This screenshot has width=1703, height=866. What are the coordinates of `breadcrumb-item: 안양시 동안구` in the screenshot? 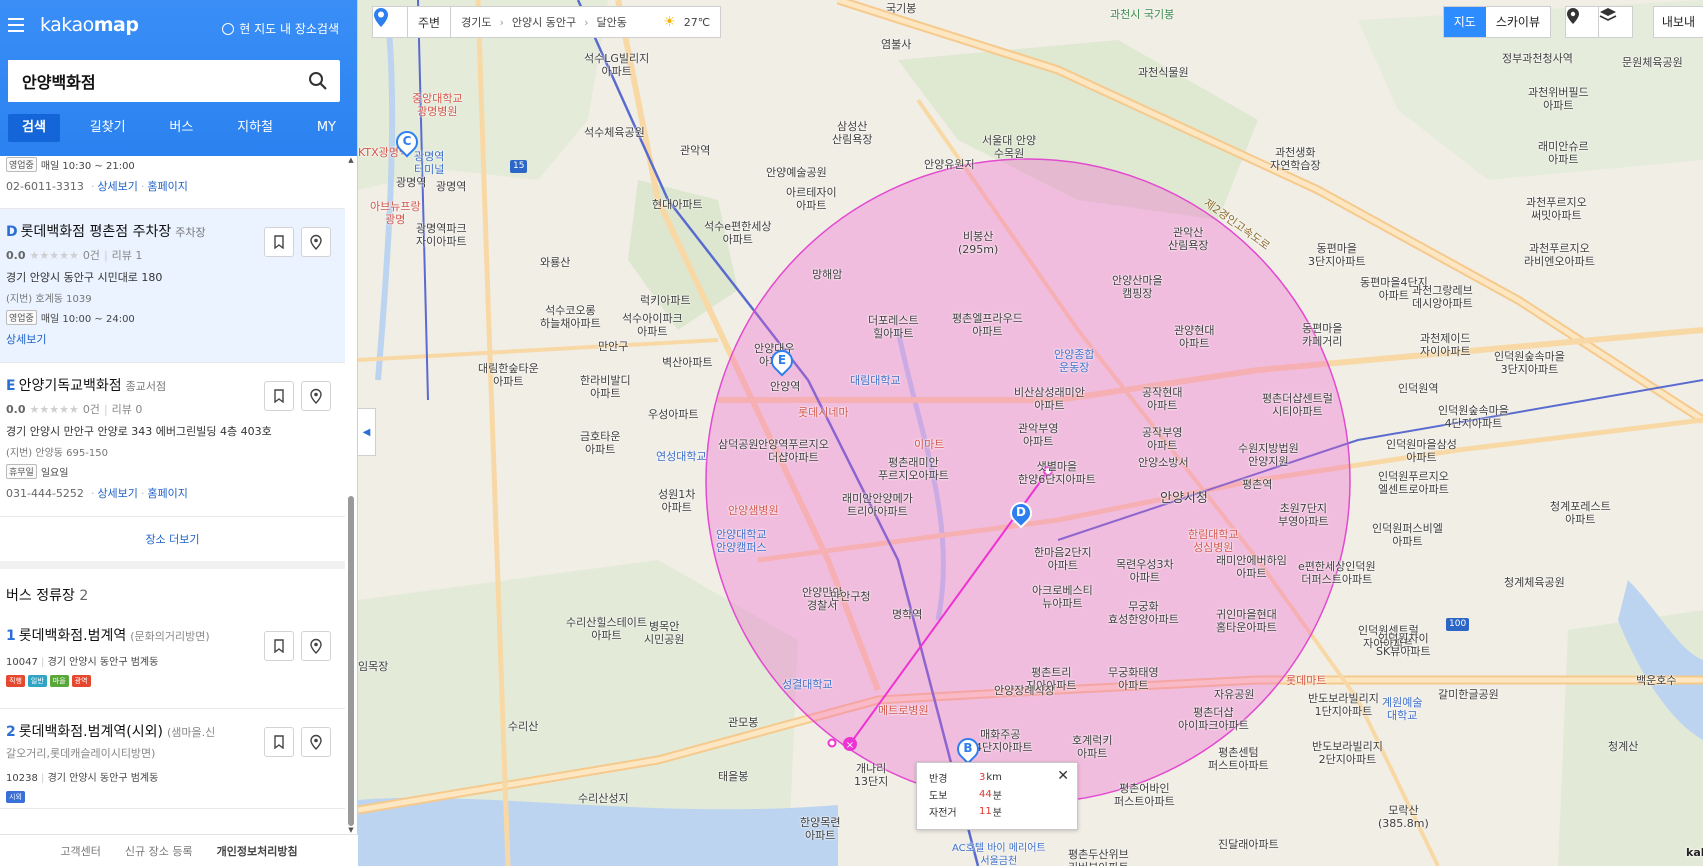 It's located at (544, 22).